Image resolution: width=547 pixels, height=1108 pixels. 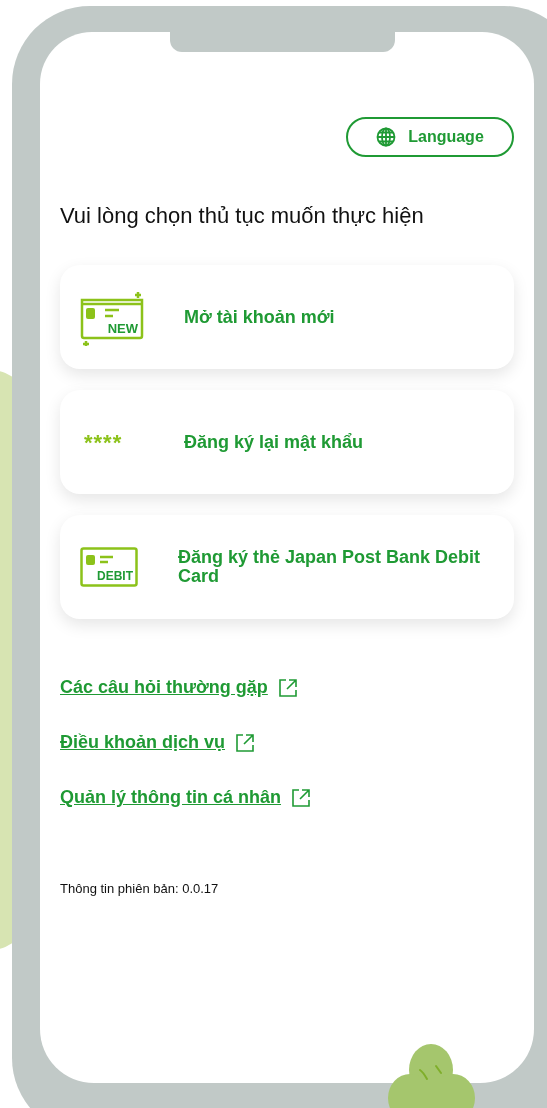 What do you see at coordinates (287, 442) in the screenshot?
I see `option-card: **** Đăng ký lại mật khẩu` at bounding box center [287, 442].